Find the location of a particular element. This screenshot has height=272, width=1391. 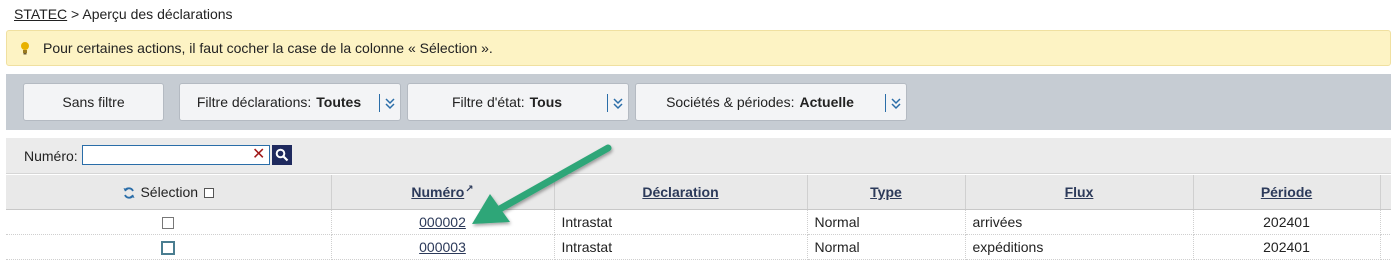

numero-link: 000002 is located at coordinates (442, 222).